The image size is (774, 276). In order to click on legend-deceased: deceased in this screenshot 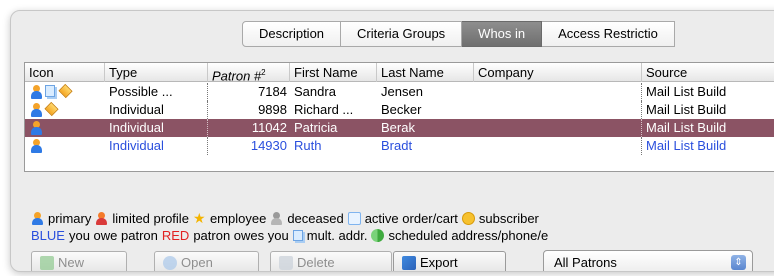, I will do `click(315, 218)`.